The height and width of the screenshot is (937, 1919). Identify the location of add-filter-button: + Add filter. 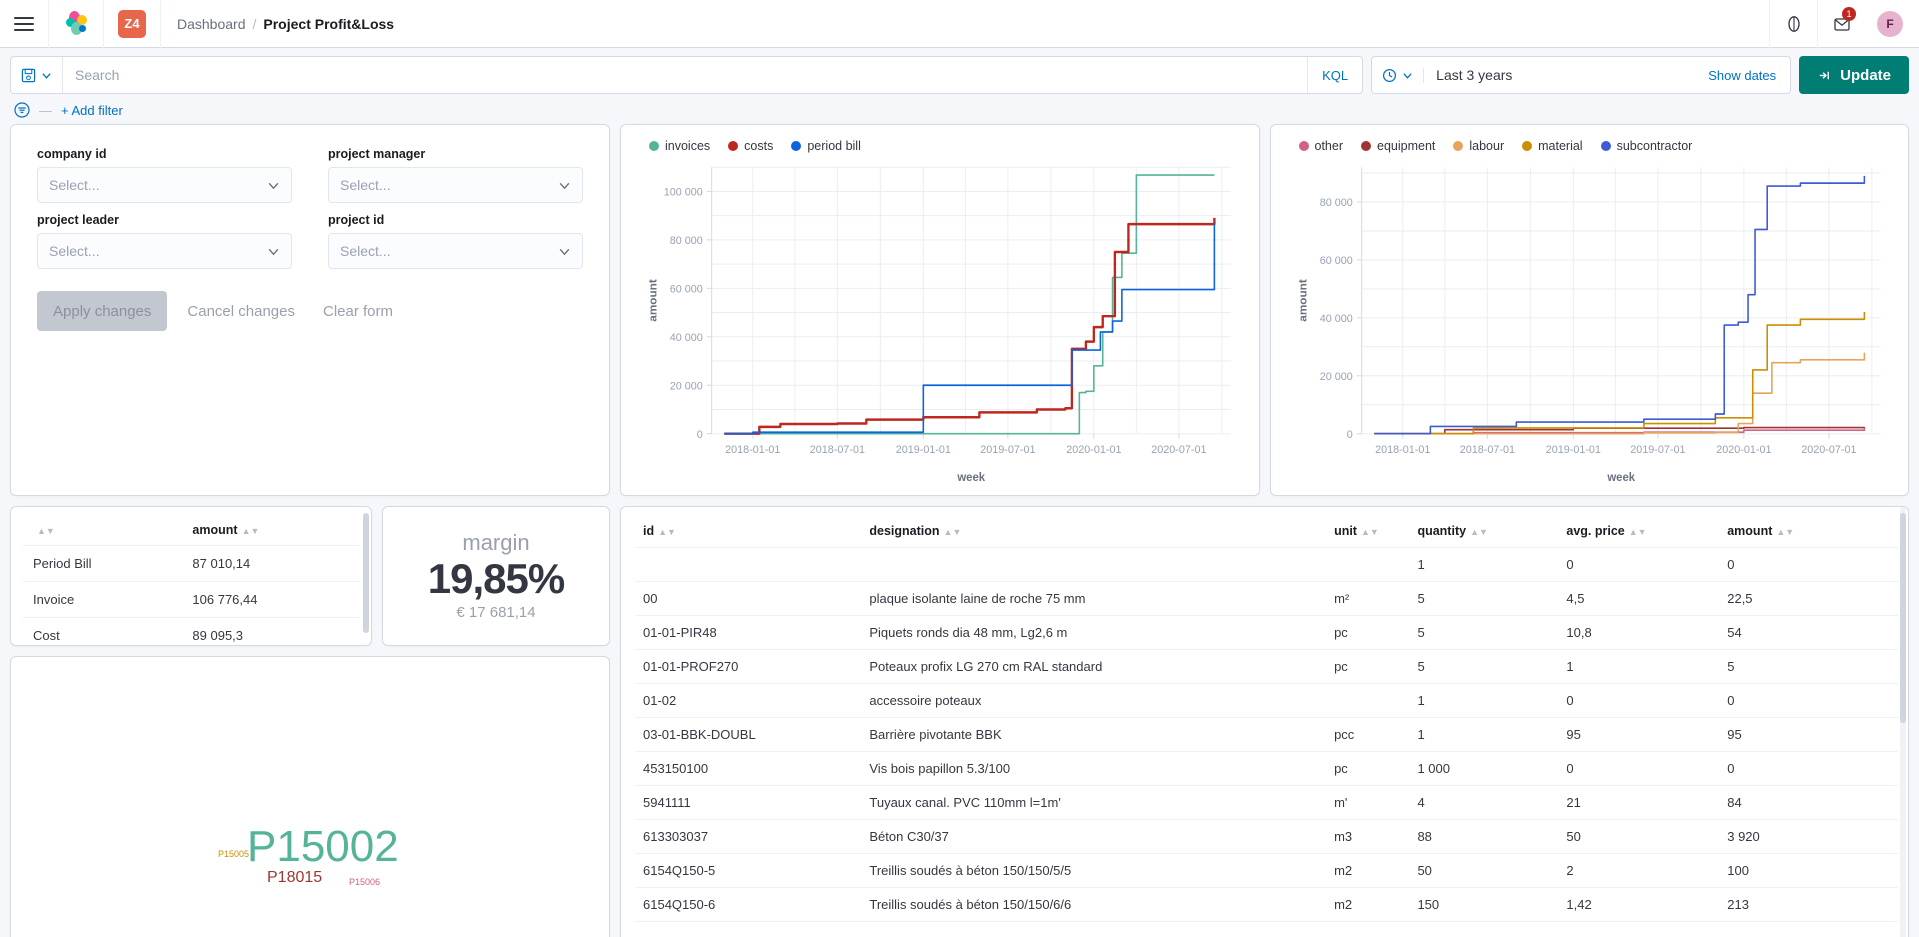
(92, 110).